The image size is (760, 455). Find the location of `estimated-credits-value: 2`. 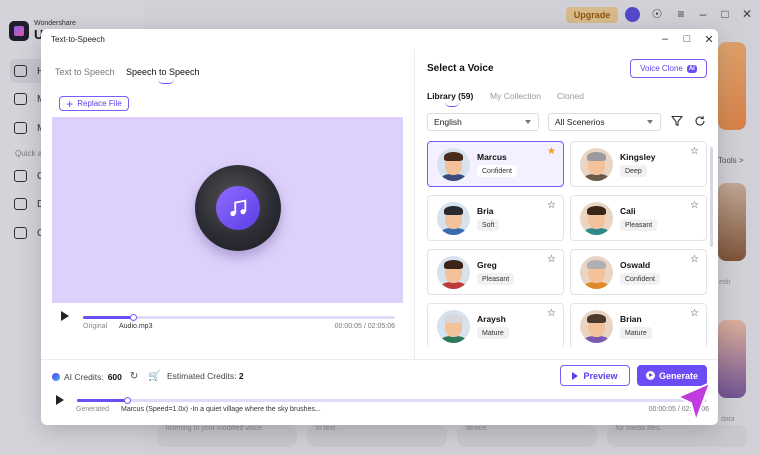

estimated-credits-value: 2 is located at coordinates (241, 376).